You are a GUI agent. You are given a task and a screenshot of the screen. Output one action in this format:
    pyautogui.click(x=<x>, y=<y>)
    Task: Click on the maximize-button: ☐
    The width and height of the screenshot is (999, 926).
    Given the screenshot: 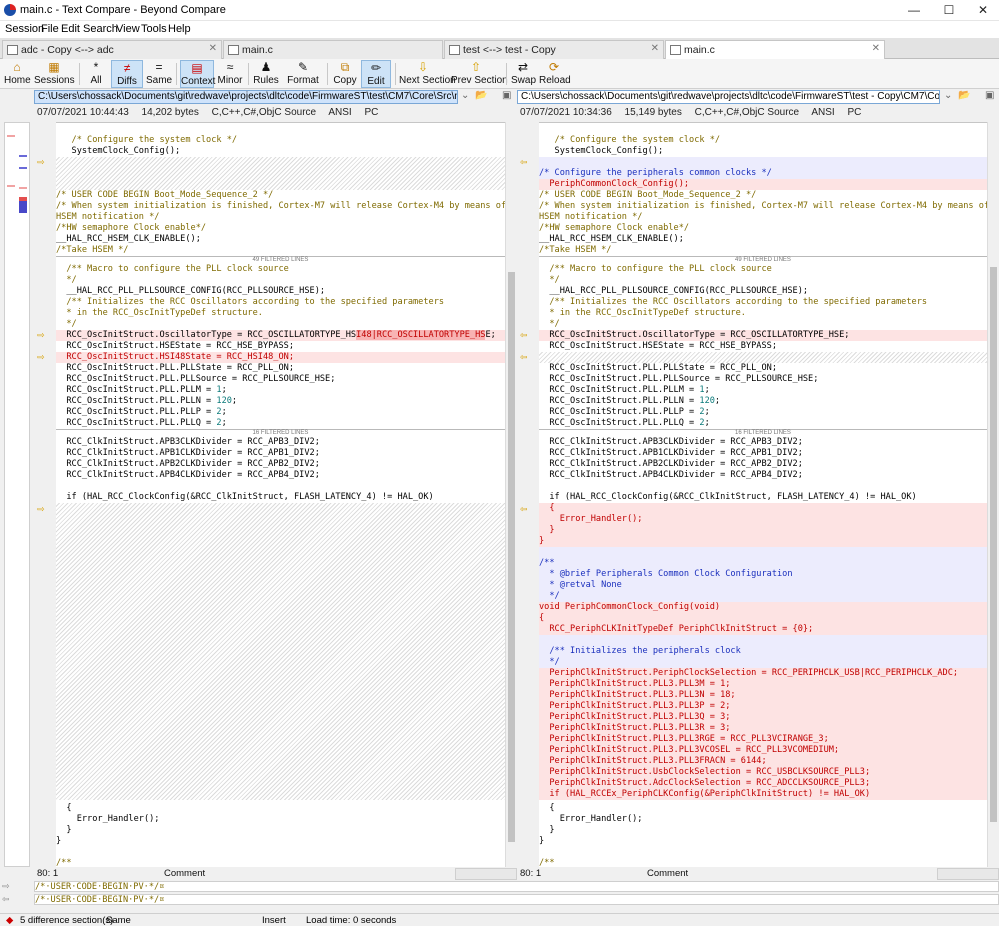 What is the action you would take?
    pyautogui.click(x=949, y=10)
    